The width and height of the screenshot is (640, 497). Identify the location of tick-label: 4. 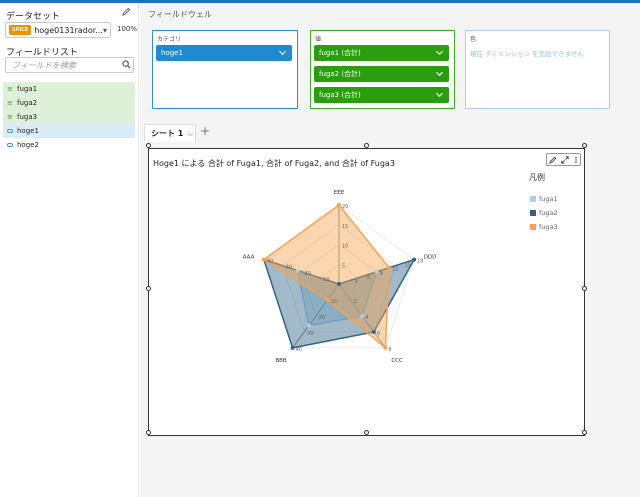
(366, 318).